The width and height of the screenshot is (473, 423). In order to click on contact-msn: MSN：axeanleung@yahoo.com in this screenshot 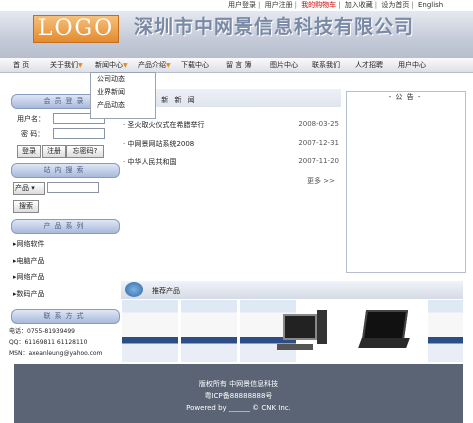, I will do `click(56, 353)`.